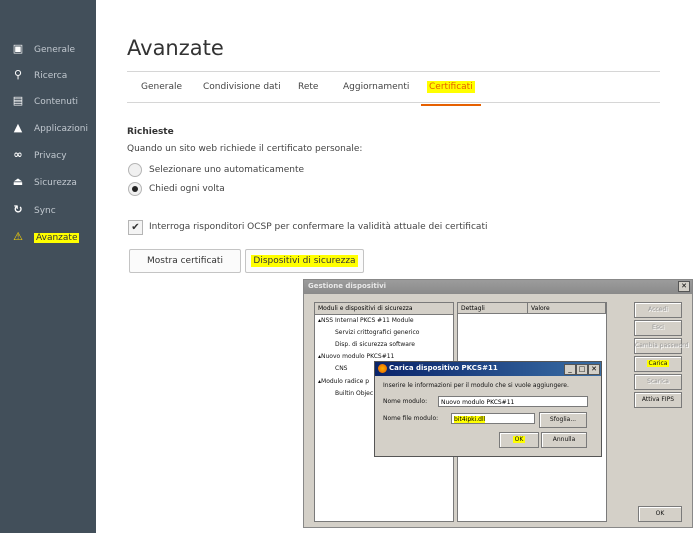 The width and height of the screenshot is (697, 533). What do you see at coordinates (470, 419) in the screenshot?
I see `module-file-value: bit4ipki.dll` at bounding box center [470, 419].